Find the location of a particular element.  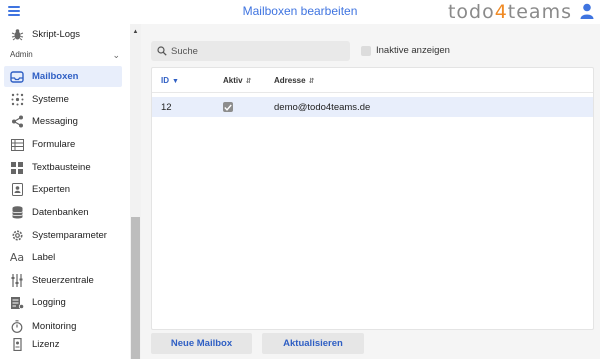

contact-card-icon is located at coordinates (17, 190).